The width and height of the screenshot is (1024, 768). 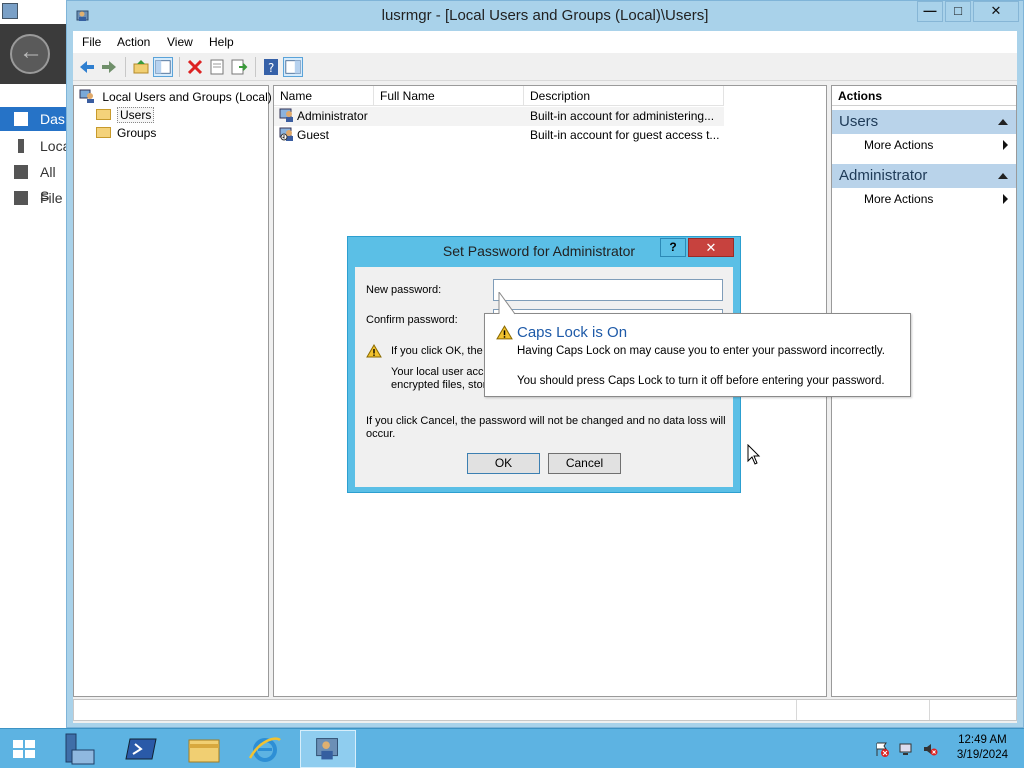 I want to click on actions-header: Actions, so click(x=924, y=96).